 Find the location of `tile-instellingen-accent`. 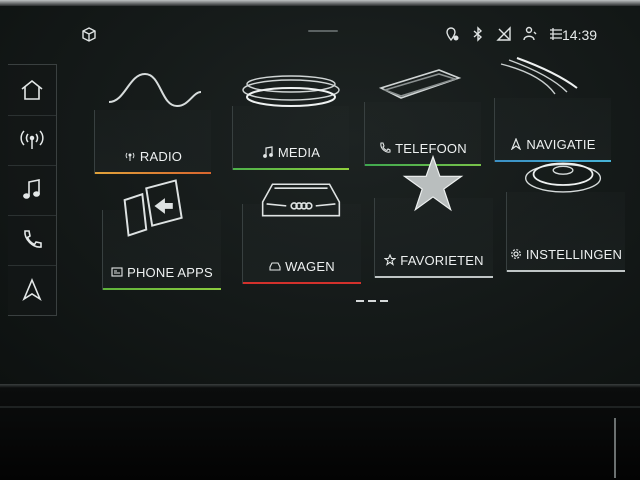

tile-instellingen-accent is located at coordinates (566, 271).